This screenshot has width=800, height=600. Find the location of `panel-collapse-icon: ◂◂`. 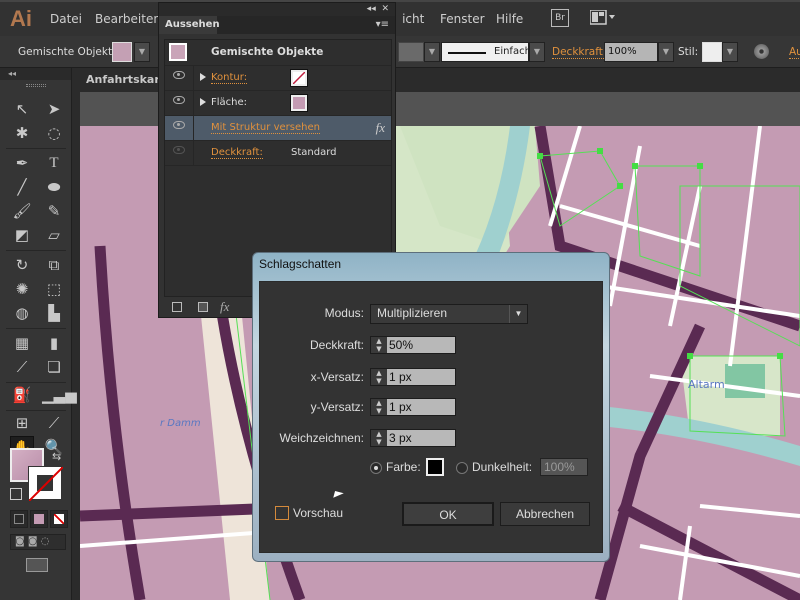

panel-collapse-icon: ◂◂ is located at coordinates (371, 9).